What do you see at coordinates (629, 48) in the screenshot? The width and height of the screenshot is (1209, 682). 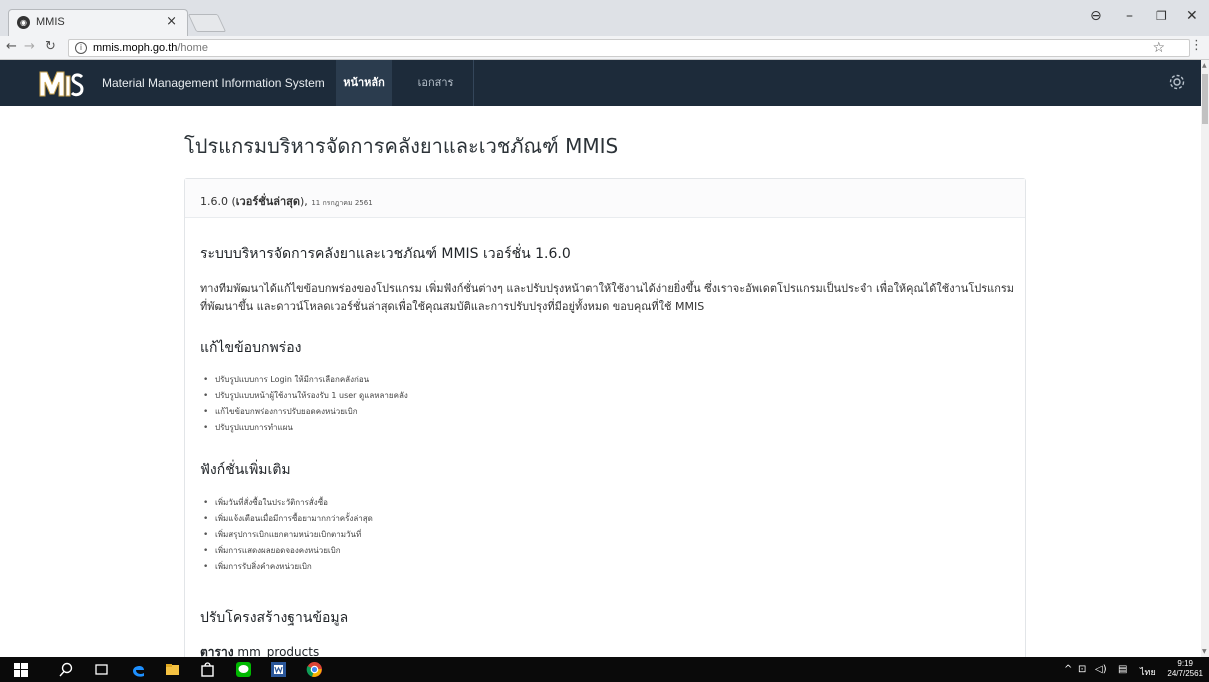 I see `address-bar: i mmis.moph.go.th/home ☆` at bounding box center [629, 48].